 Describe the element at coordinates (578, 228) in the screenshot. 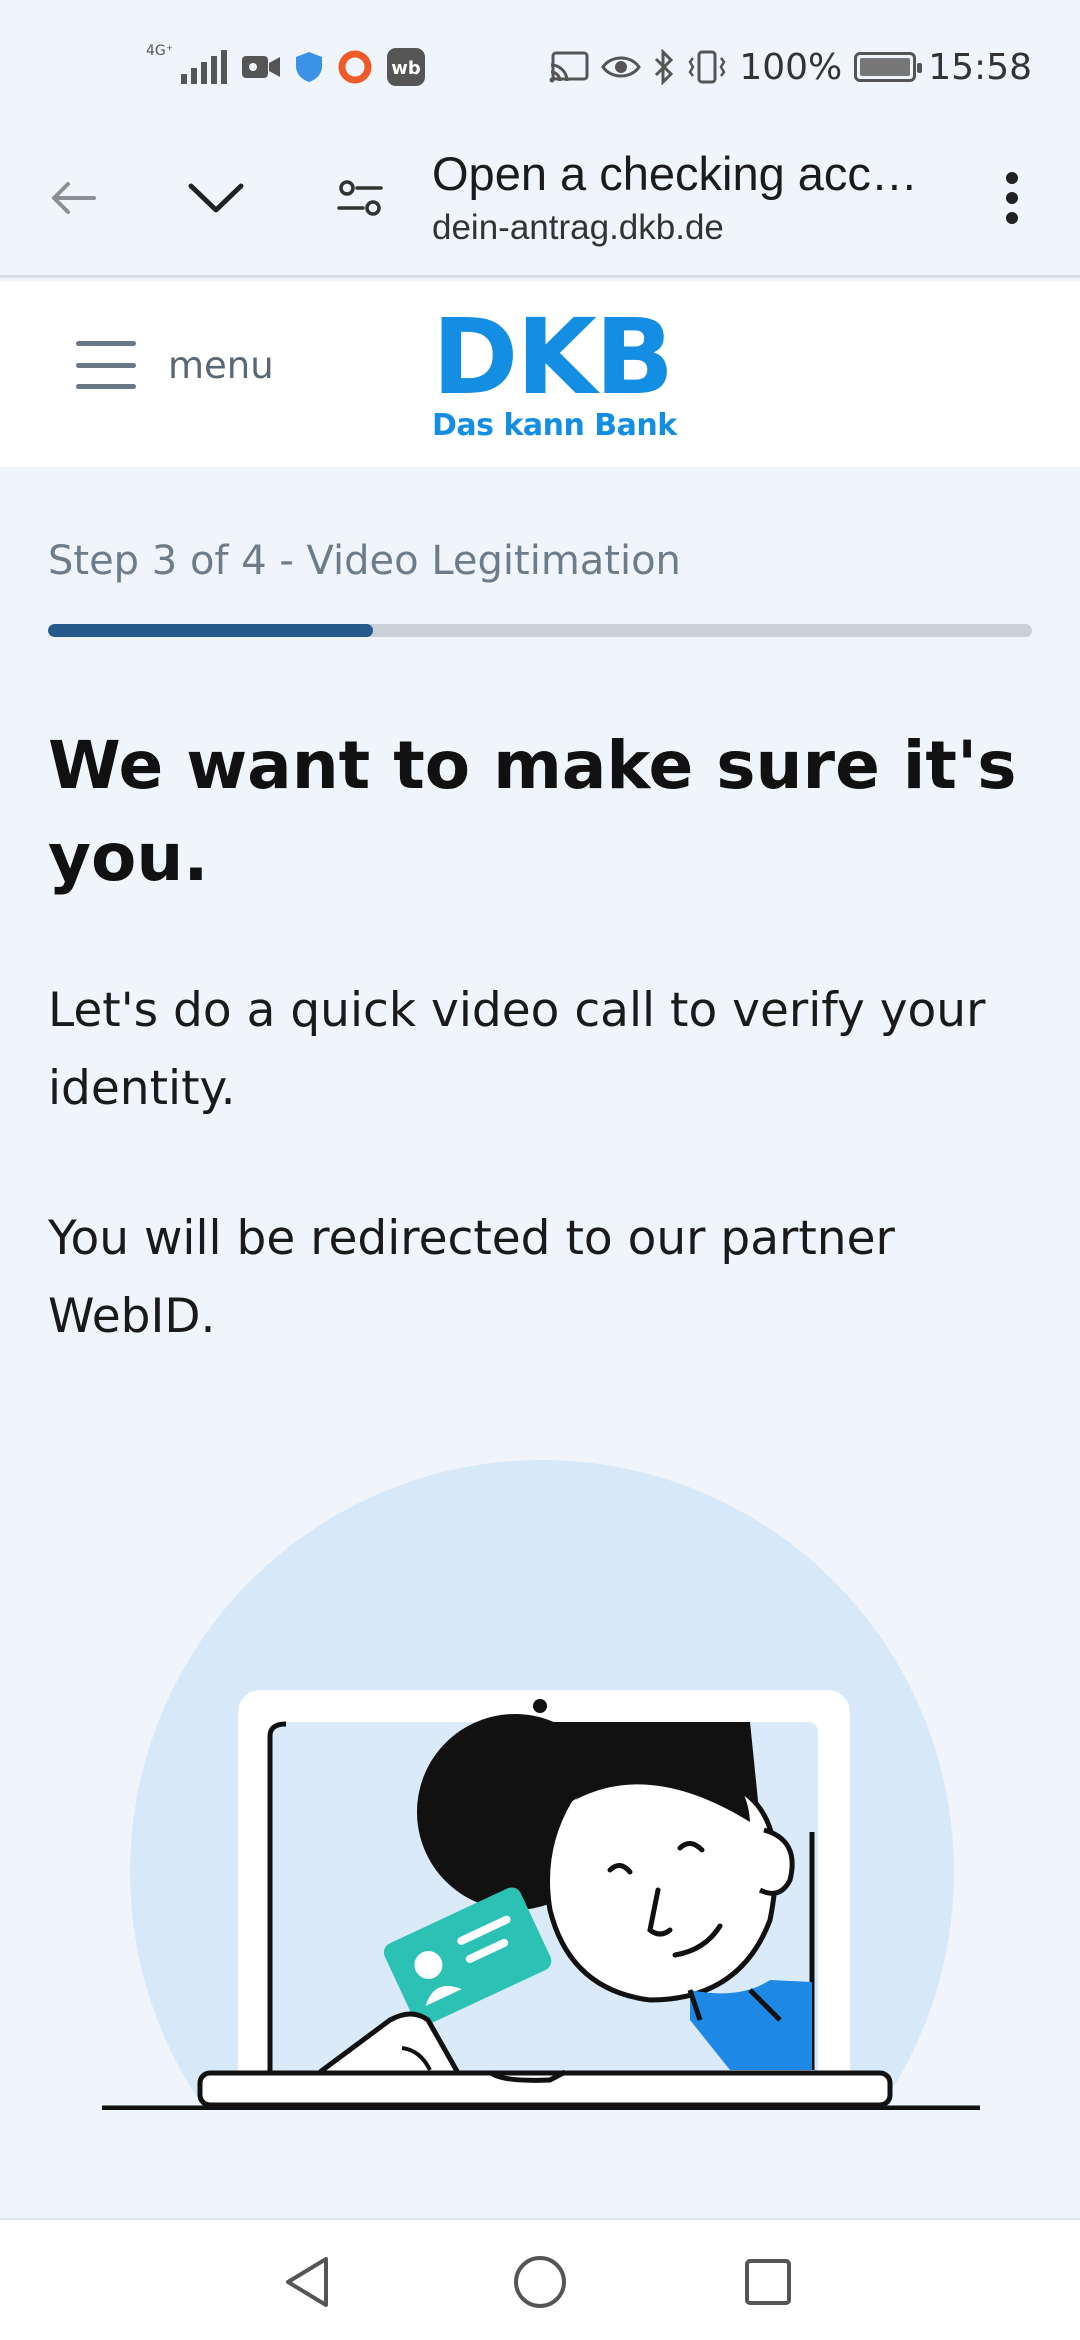

I see `url-text: dein-antrag.dkb.de` at that location.